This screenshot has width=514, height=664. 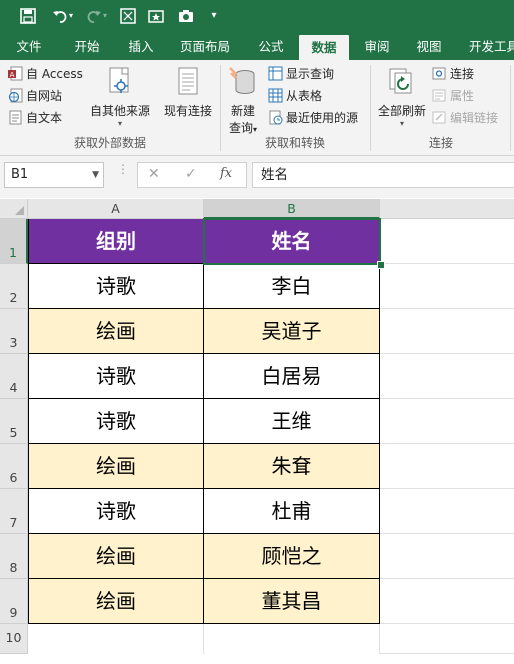 I want to click on fill-handle, so click(x=381, y=265).